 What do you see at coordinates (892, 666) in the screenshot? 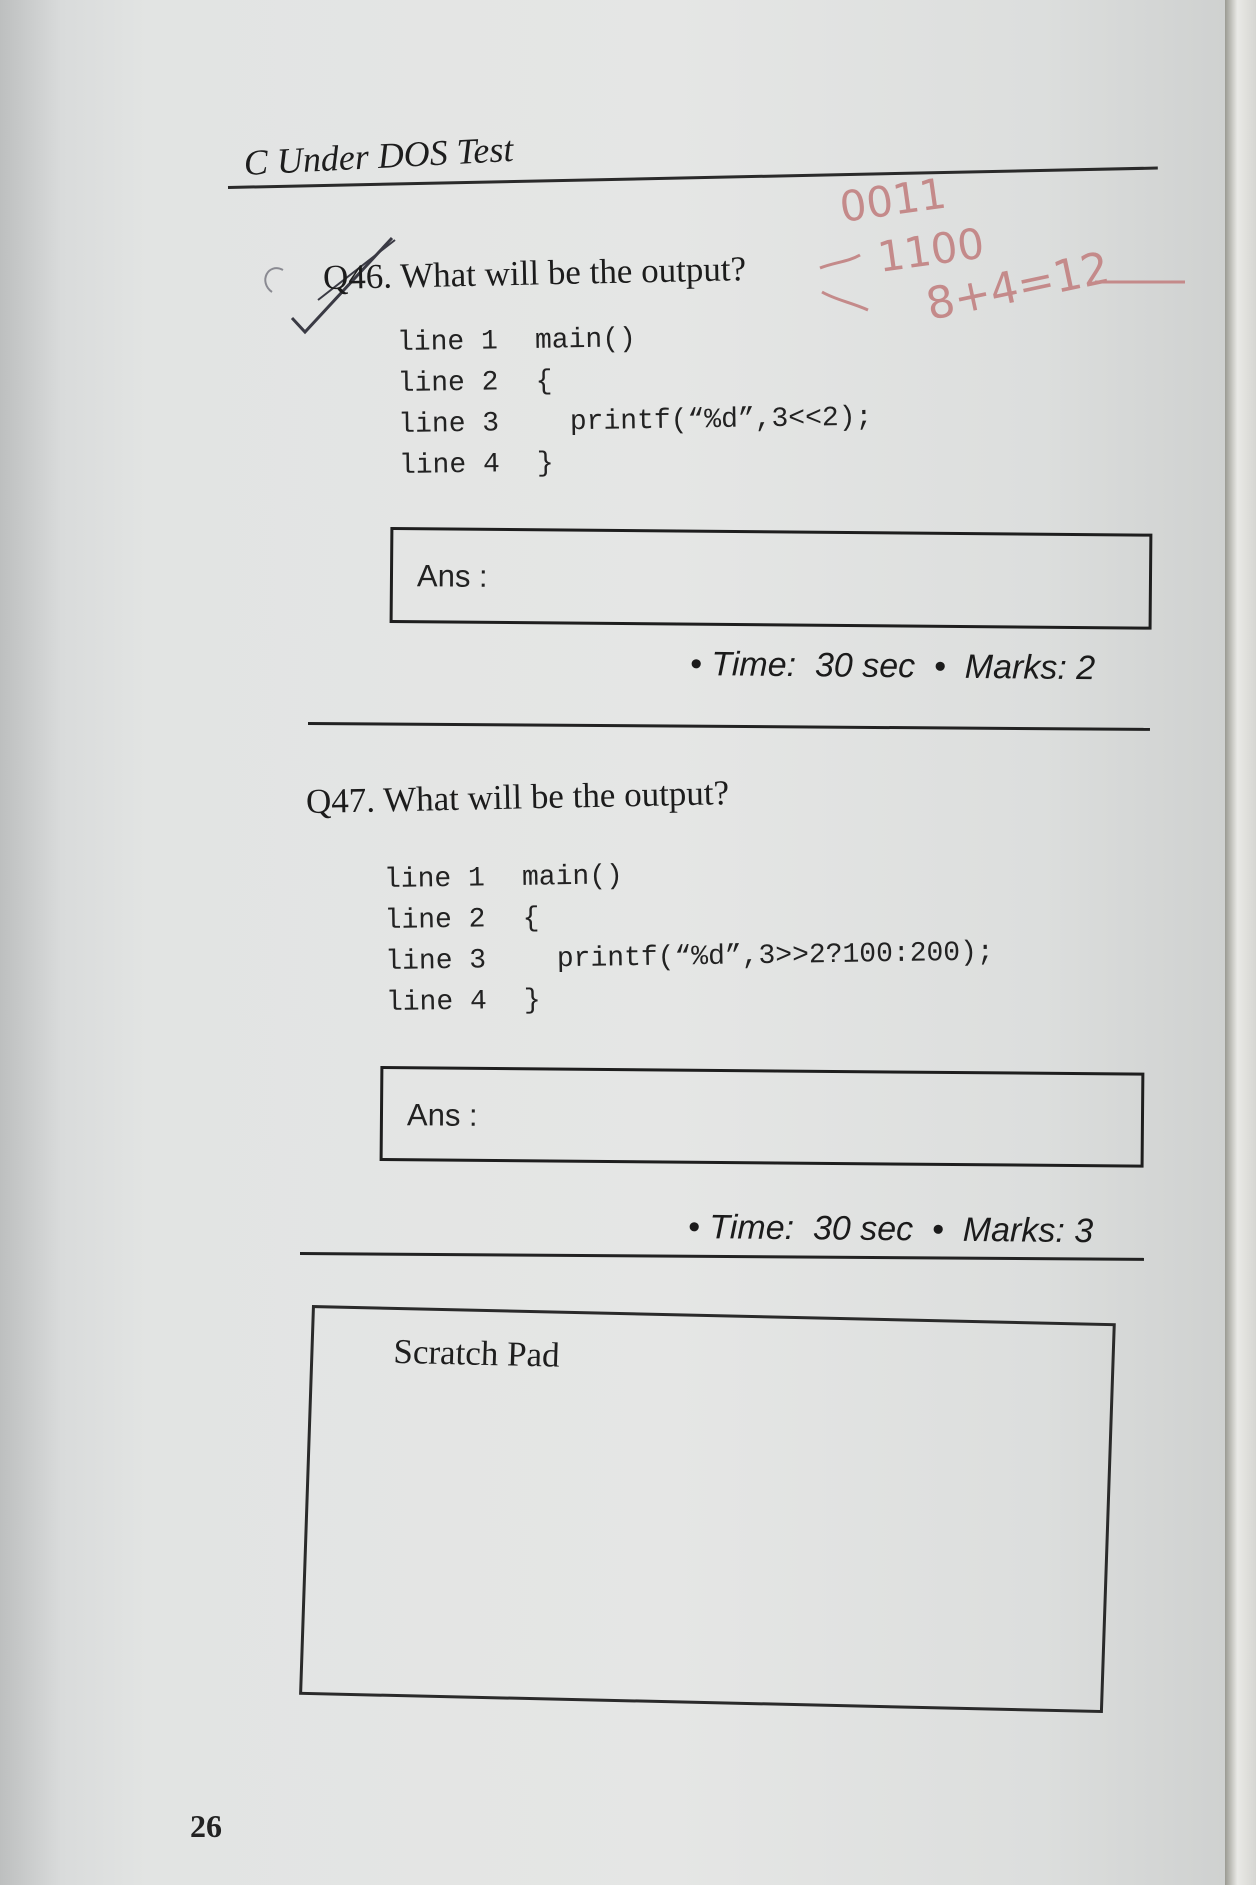
I see `question-46-time-marks: • Time: 30 sec • Marks: 2` at bounding box center [892, 666].